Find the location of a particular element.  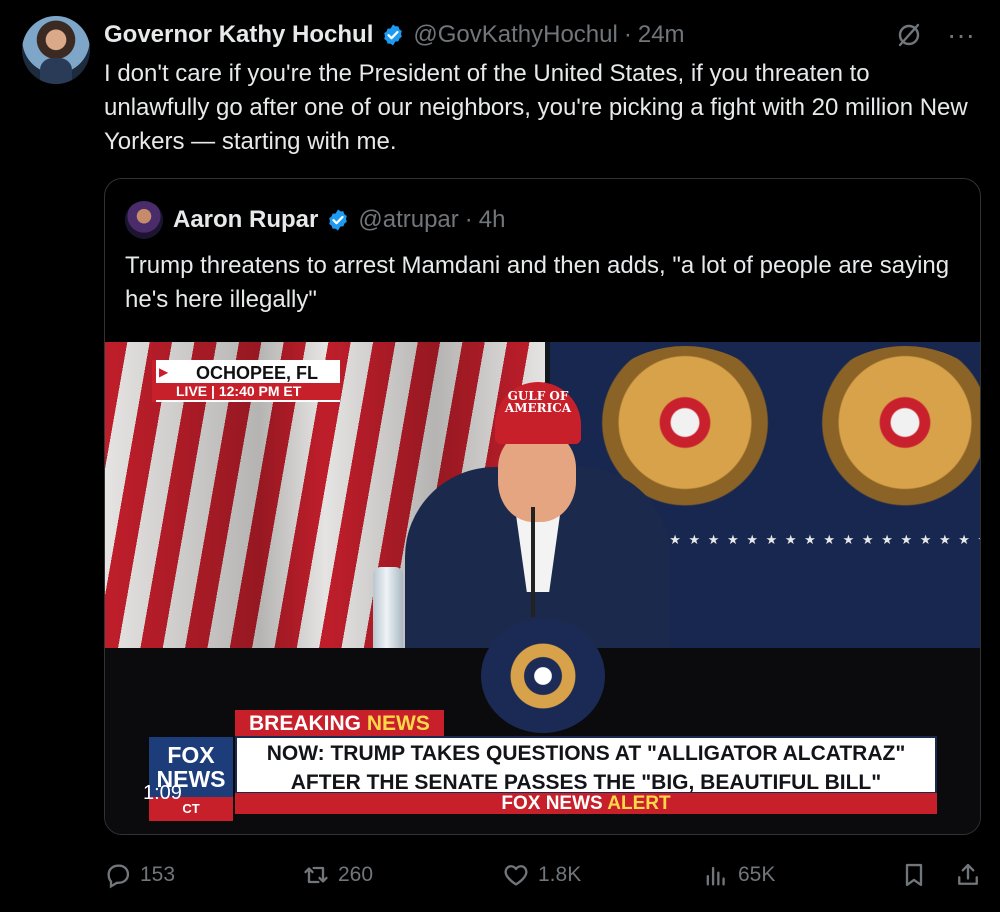

logo-line-1: FOX is located at coordinates (191, 755).